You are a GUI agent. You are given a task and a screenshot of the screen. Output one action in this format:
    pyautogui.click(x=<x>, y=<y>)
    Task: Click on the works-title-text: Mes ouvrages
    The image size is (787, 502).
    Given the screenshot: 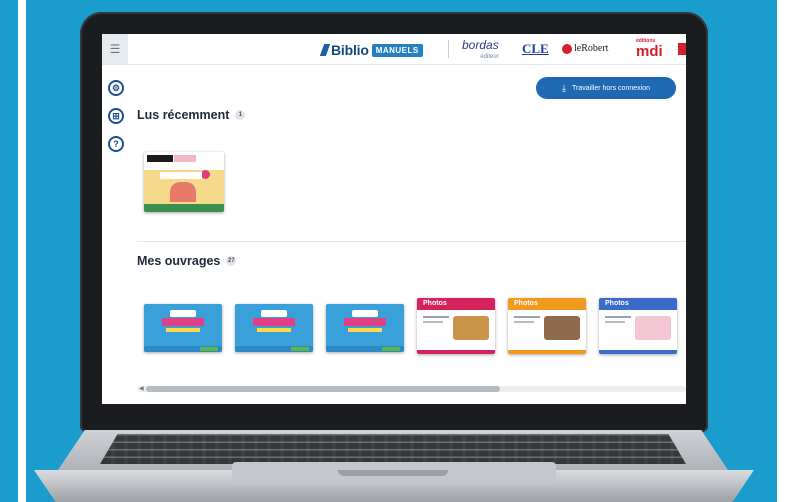 What is the action you would take?
    pyautogui.click(x=179, y=261)
    